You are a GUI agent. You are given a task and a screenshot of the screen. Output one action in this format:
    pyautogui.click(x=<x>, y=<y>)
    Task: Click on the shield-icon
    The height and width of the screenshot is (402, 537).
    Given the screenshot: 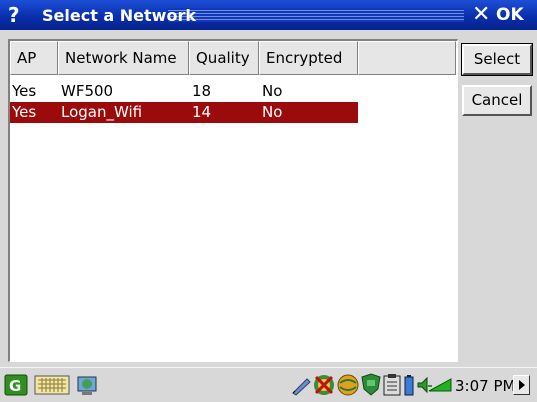 What is the action you would take?
    pyautogui.click(x=371, y=385)
    